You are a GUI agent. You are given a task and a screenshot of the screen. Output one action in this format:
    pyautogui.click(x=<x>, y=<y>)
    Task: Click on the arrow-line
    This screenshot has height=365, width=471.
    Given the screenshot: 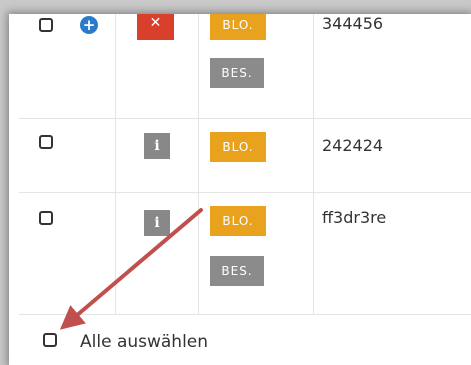 What is the action you would take?
    pyautogui.click(x=131, y=269)
    